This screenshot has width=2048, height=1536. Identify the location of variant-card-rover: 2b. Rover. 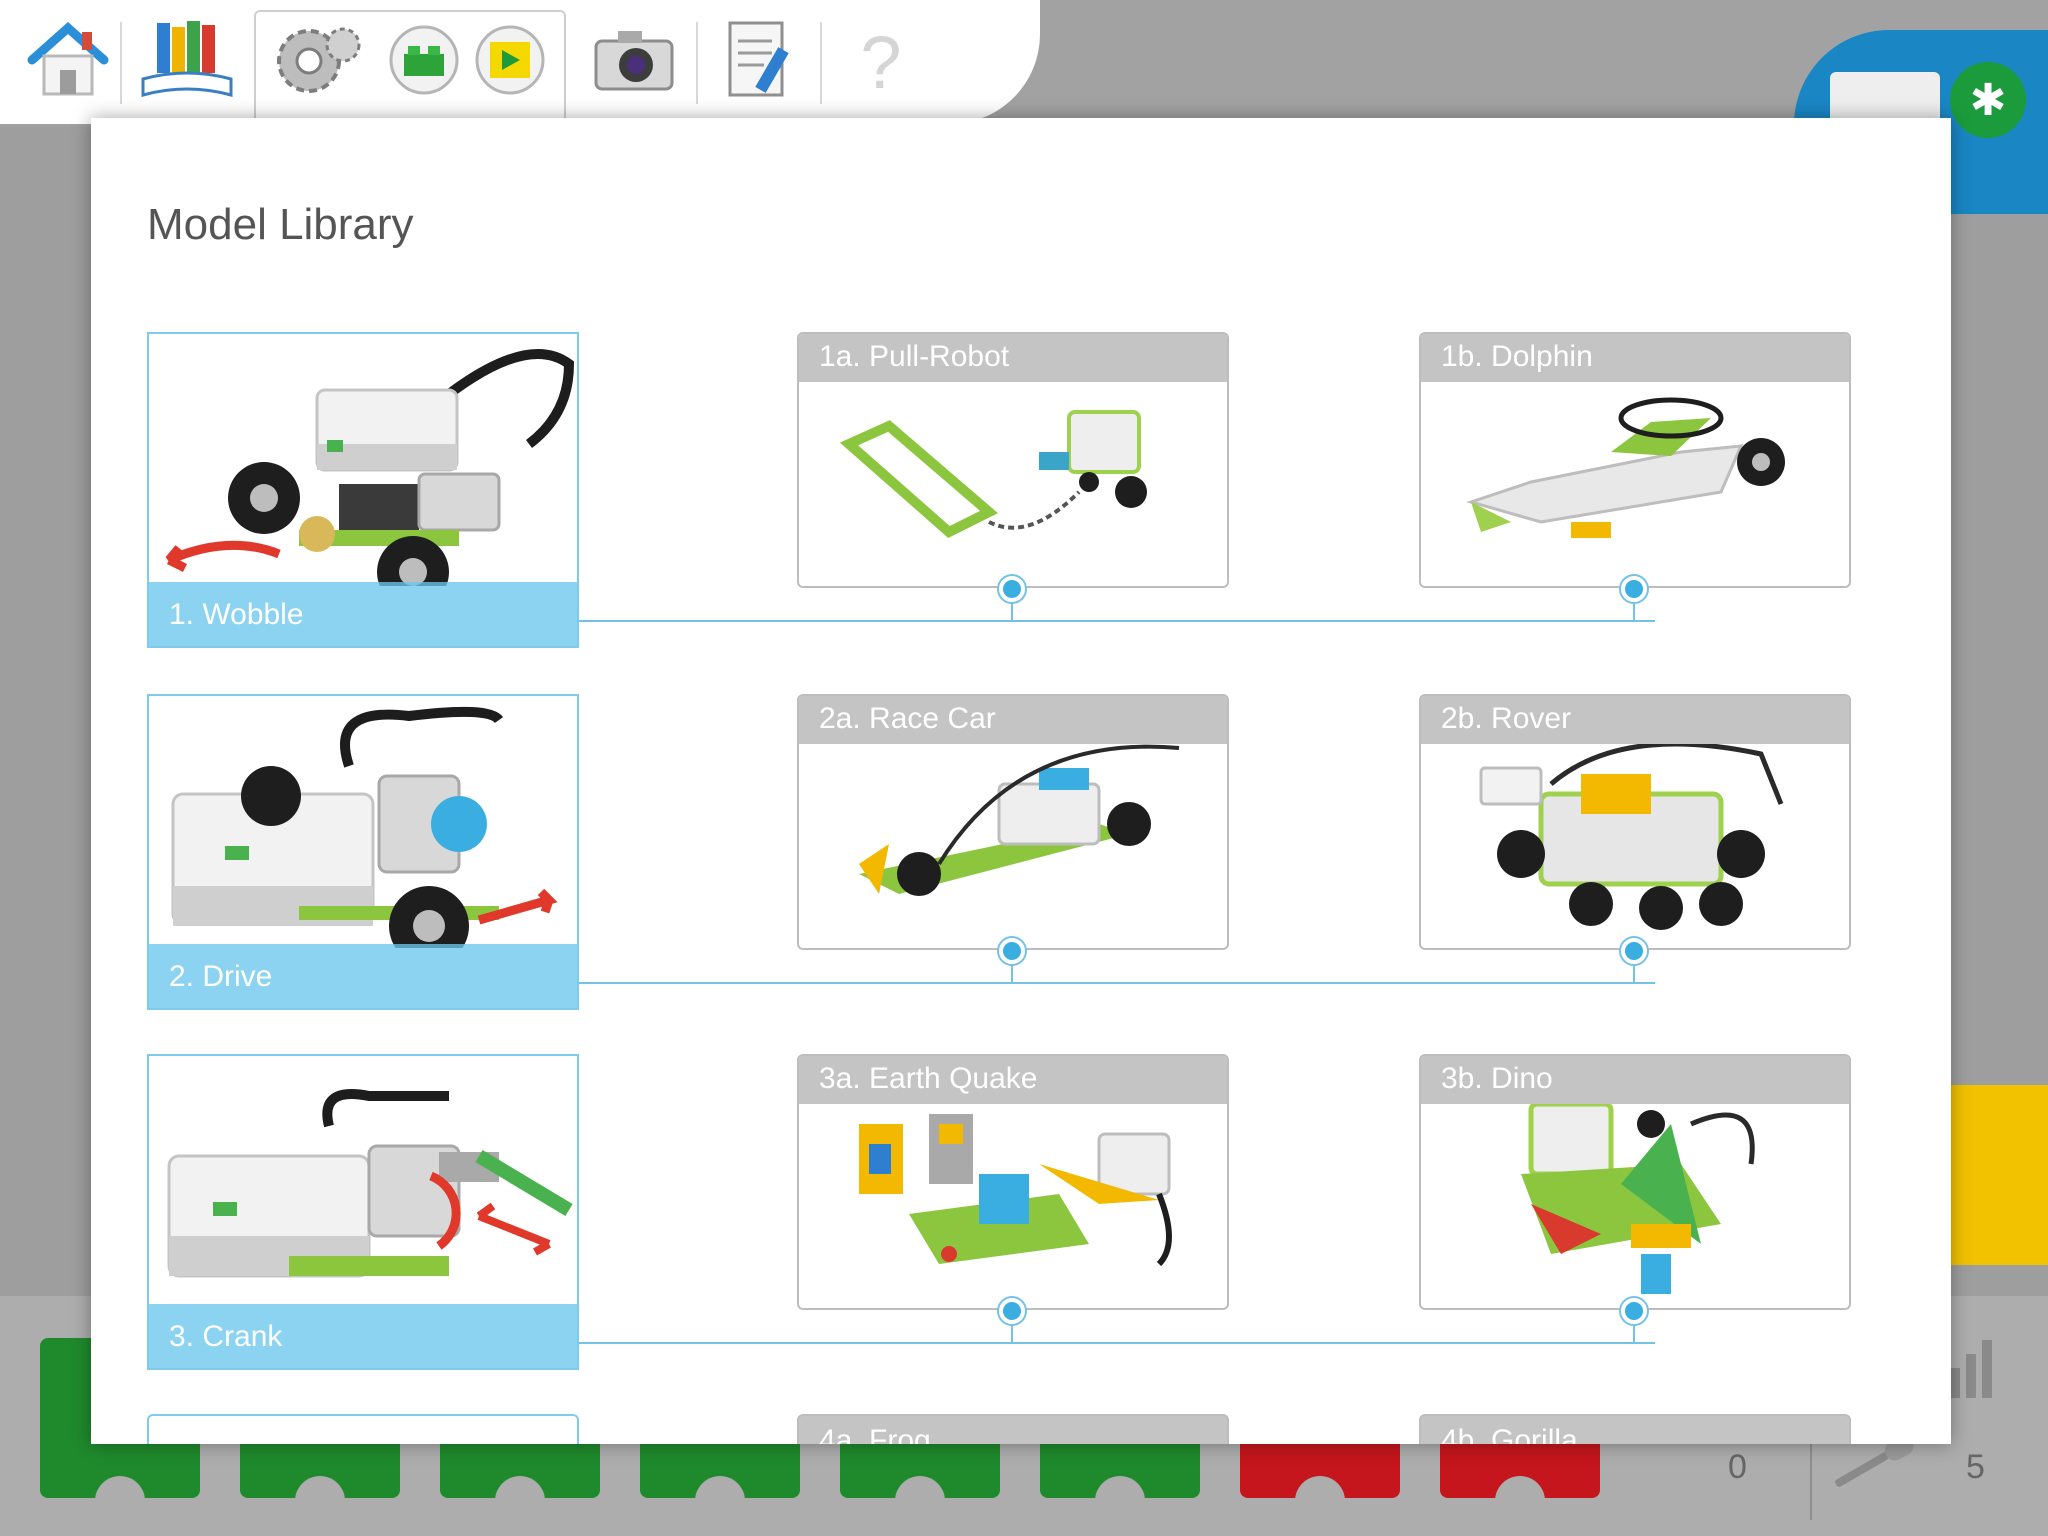
(1635, 822).